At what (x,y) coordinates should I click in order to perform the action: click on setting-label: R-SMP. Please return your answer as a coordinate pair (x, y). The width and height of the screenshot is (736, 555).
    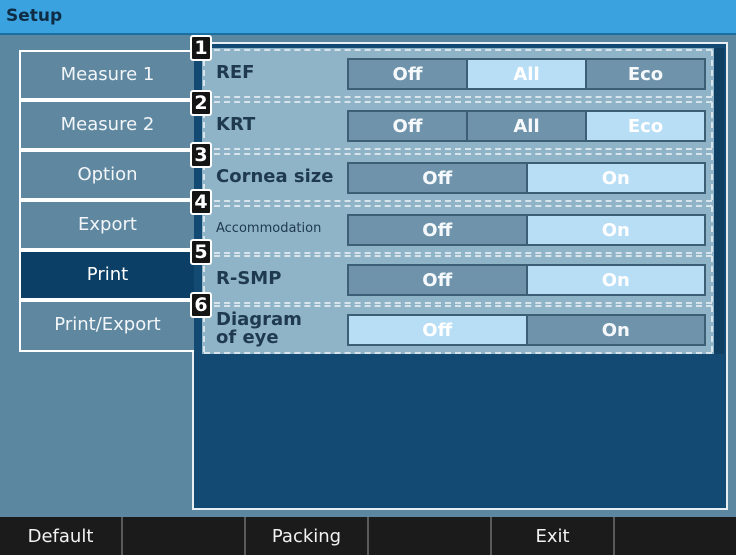
    Looking at the image, I should click on (249, 278).